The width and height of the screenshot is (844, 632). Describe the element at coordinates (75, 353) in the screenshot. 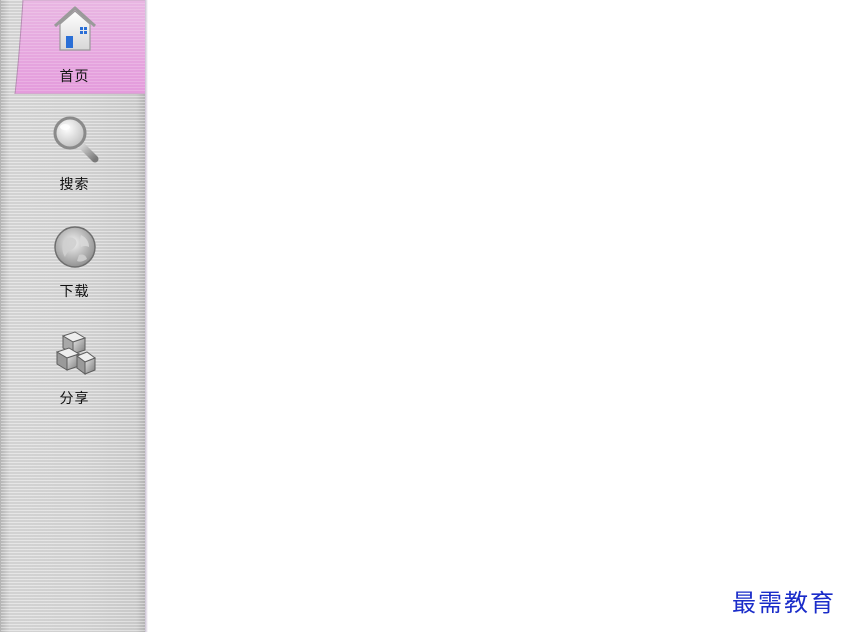

I see `cubes-icon` at that location.